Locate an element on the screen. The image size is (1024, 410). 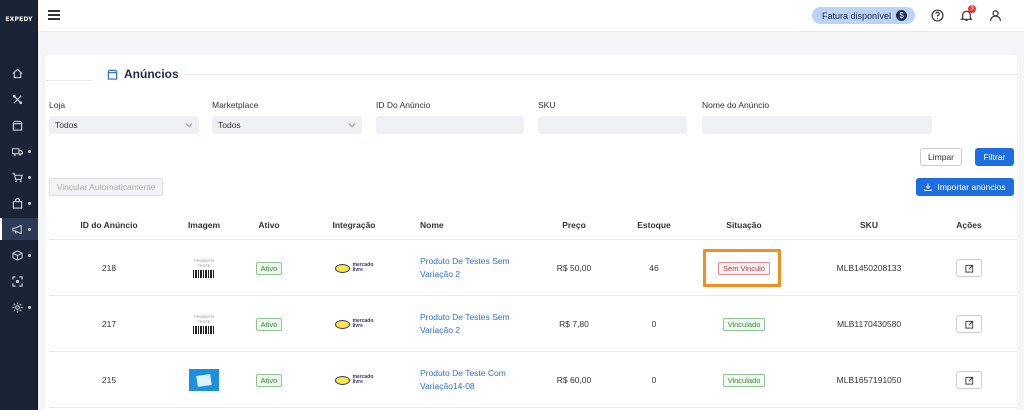
loja-select: Todos is located at coordinates (124, 125).